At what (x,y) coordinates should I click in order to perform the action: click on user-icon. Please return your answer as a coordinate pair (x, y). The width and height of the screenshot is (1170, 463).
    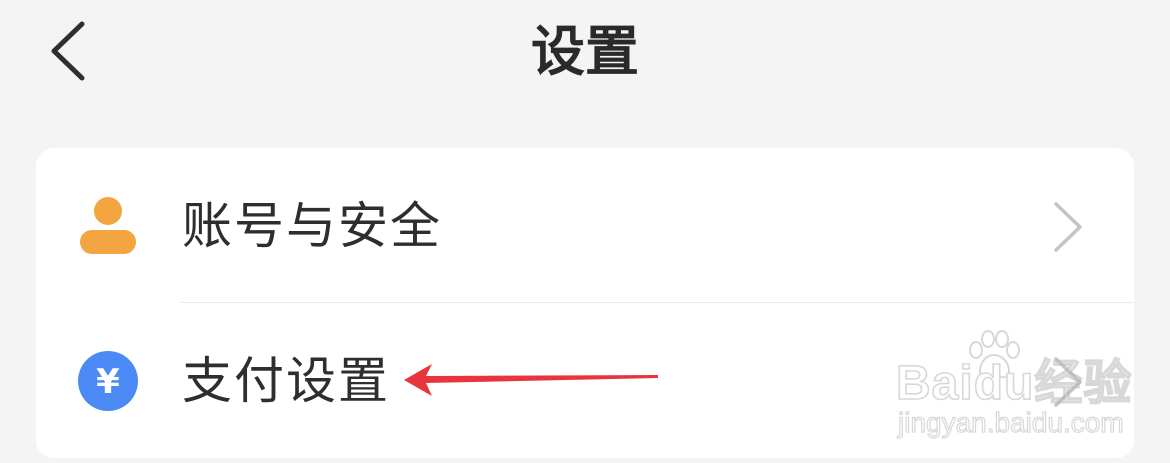
    Looking at the image, I should click on (108, 225).